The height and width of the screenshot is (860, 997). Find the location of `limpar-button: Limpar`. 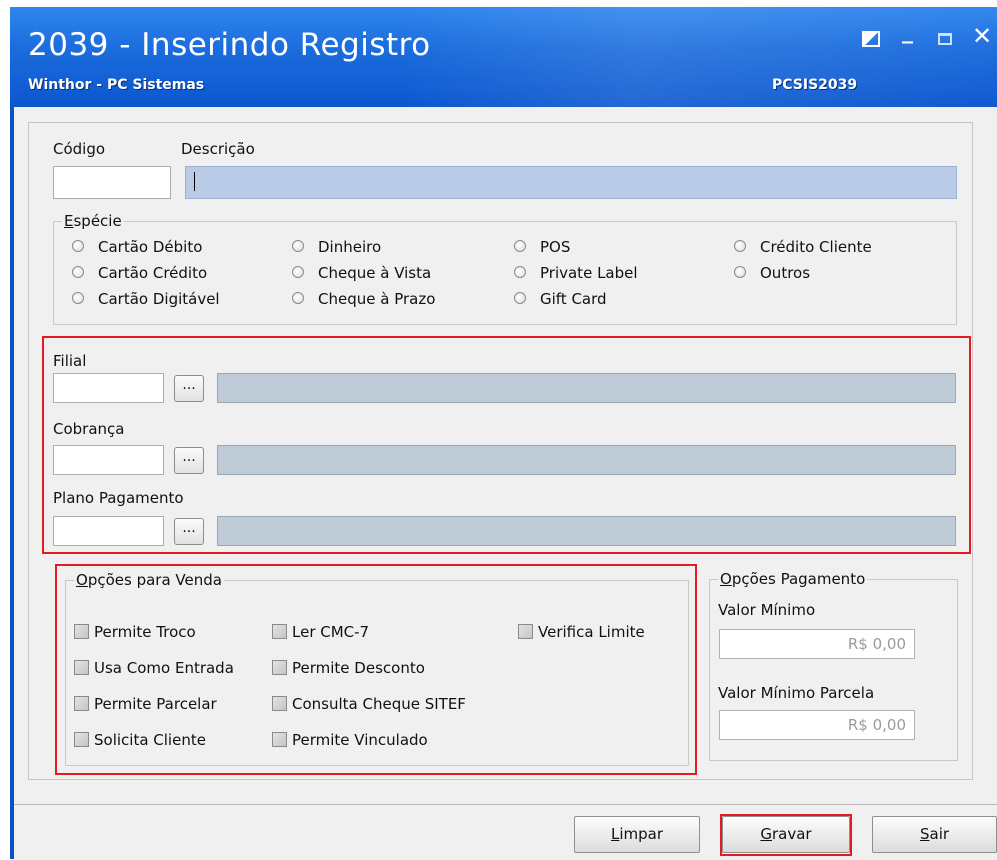

limpar-button: Limpar is located at coordinates (637, 834).